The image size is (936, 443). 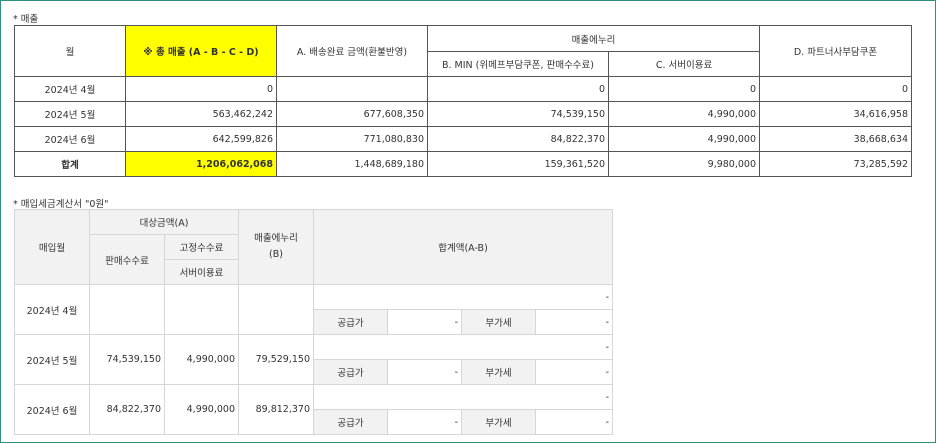 What do you see at coordinates (70, 51) in the screenshot?
I see `header-month: 월` at bounding box center [70, 51].